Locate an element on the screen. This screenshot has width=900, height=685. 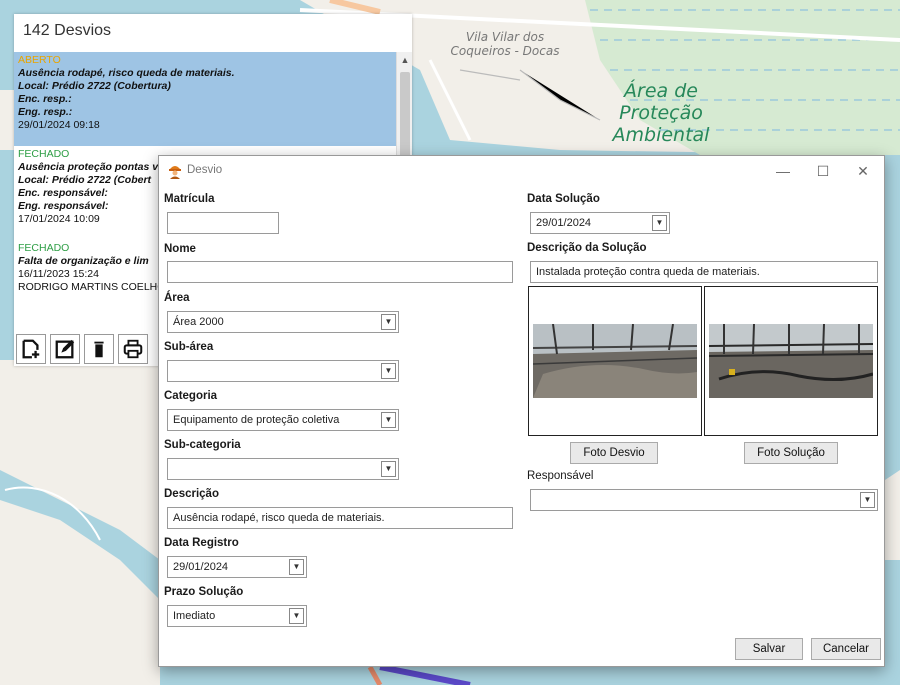
item-enc-resp: Enc. resp.: is located at coordinates (45, 99).